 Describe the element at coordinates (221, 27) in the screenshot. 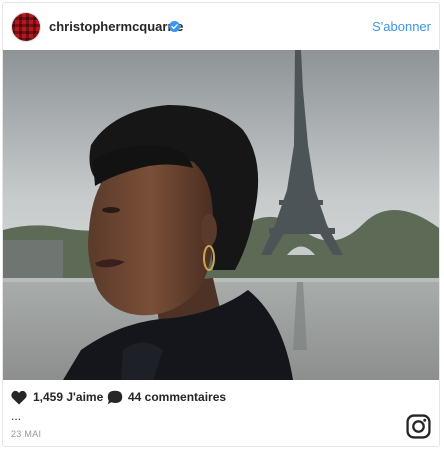

I see `post-header: christophermcquarrie S'abonner` at that location.